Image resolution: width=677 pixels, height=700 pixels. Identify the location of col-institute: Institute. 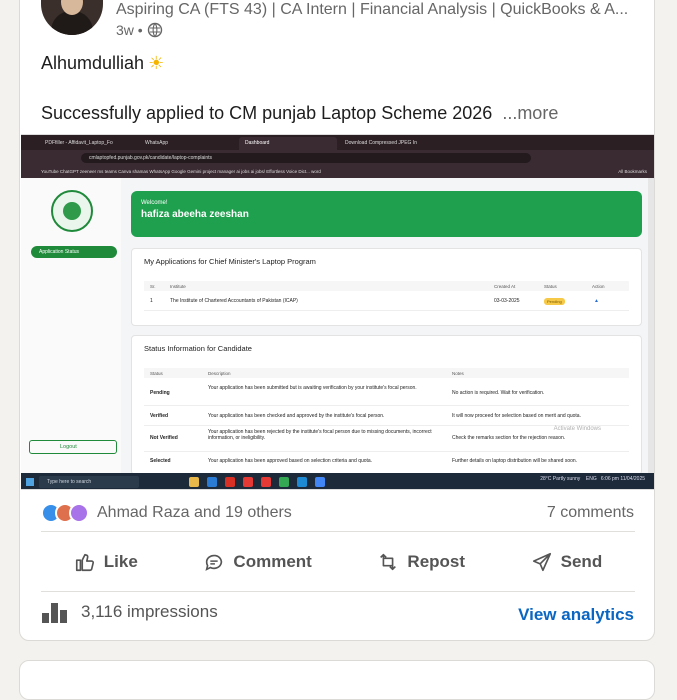
(178, 286).